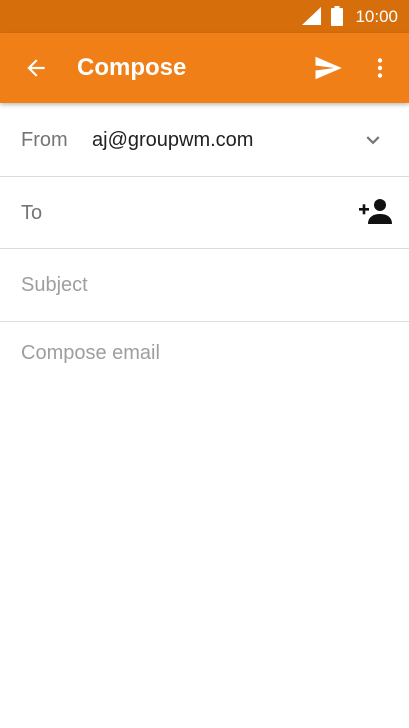 The width and height of the screenshot is (409, 728). I want to click on send-button, so click(328, 68).